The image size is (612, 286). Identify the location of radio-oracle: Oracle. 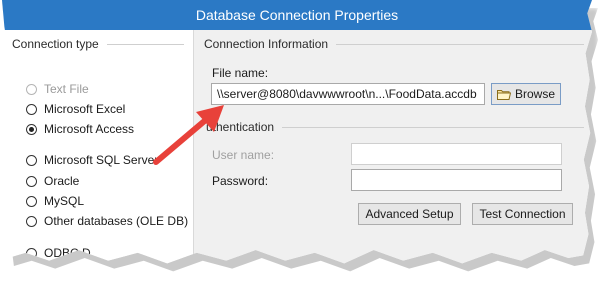
(52, 181).